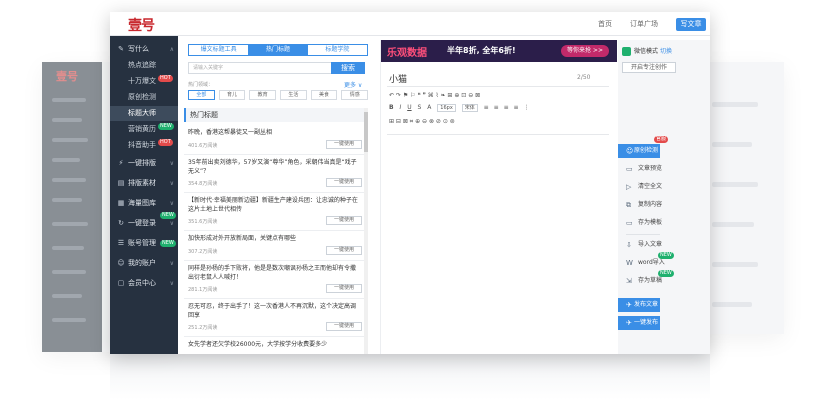 The width and height of the screenshot is (820, 420). I want to click on promo-banner: 乐观数据 半年8折, 全年6折! 等你来抢 >>, so click(499, 51).